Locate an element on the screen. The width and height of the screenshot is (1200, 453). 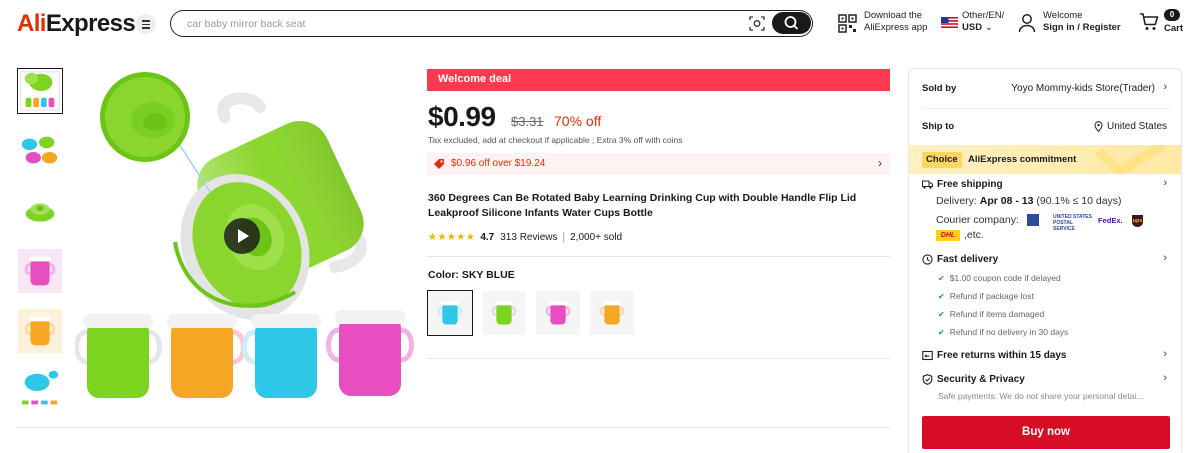
cart-icon is located at coordinates (1149, 22).